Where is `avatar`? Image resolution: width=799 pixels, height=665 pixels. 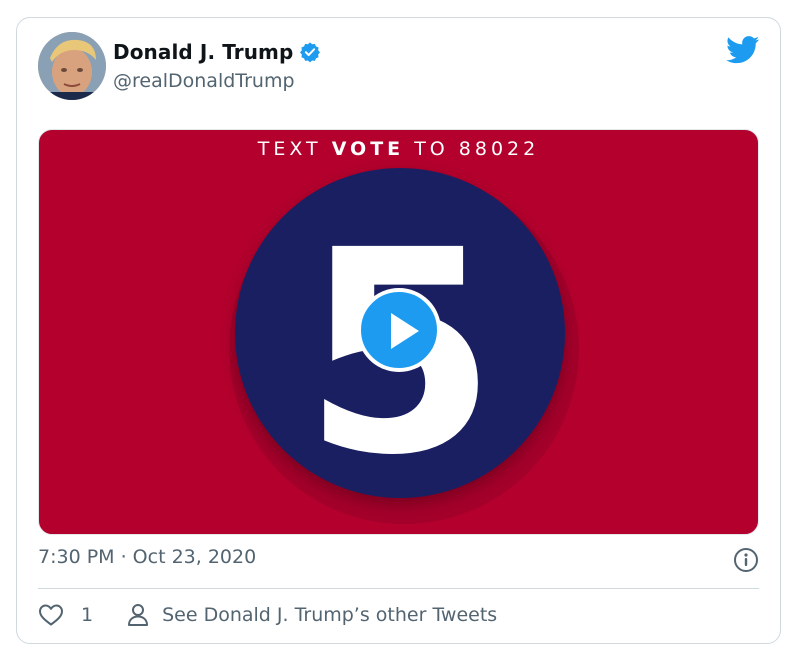 avatar is located at coordinates (72, 66).